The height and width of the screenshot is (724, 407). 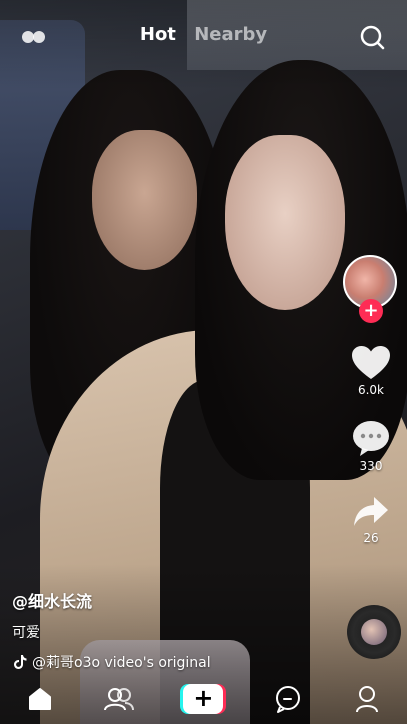 What do you see at coordinates (20, 662) in the screenshot?
I see `tiktok-note-icon` at bounding box center [20, 662].